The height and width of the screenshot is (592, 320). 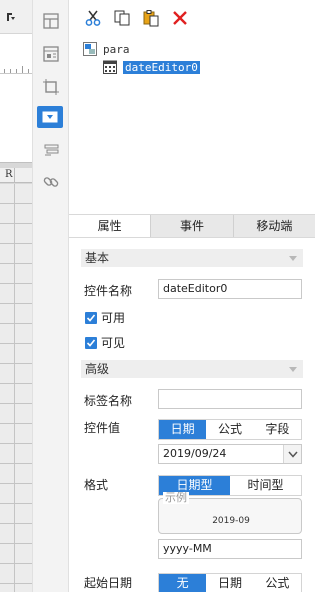 I want to click on widget-toolbar, so click(x=50, y=296).